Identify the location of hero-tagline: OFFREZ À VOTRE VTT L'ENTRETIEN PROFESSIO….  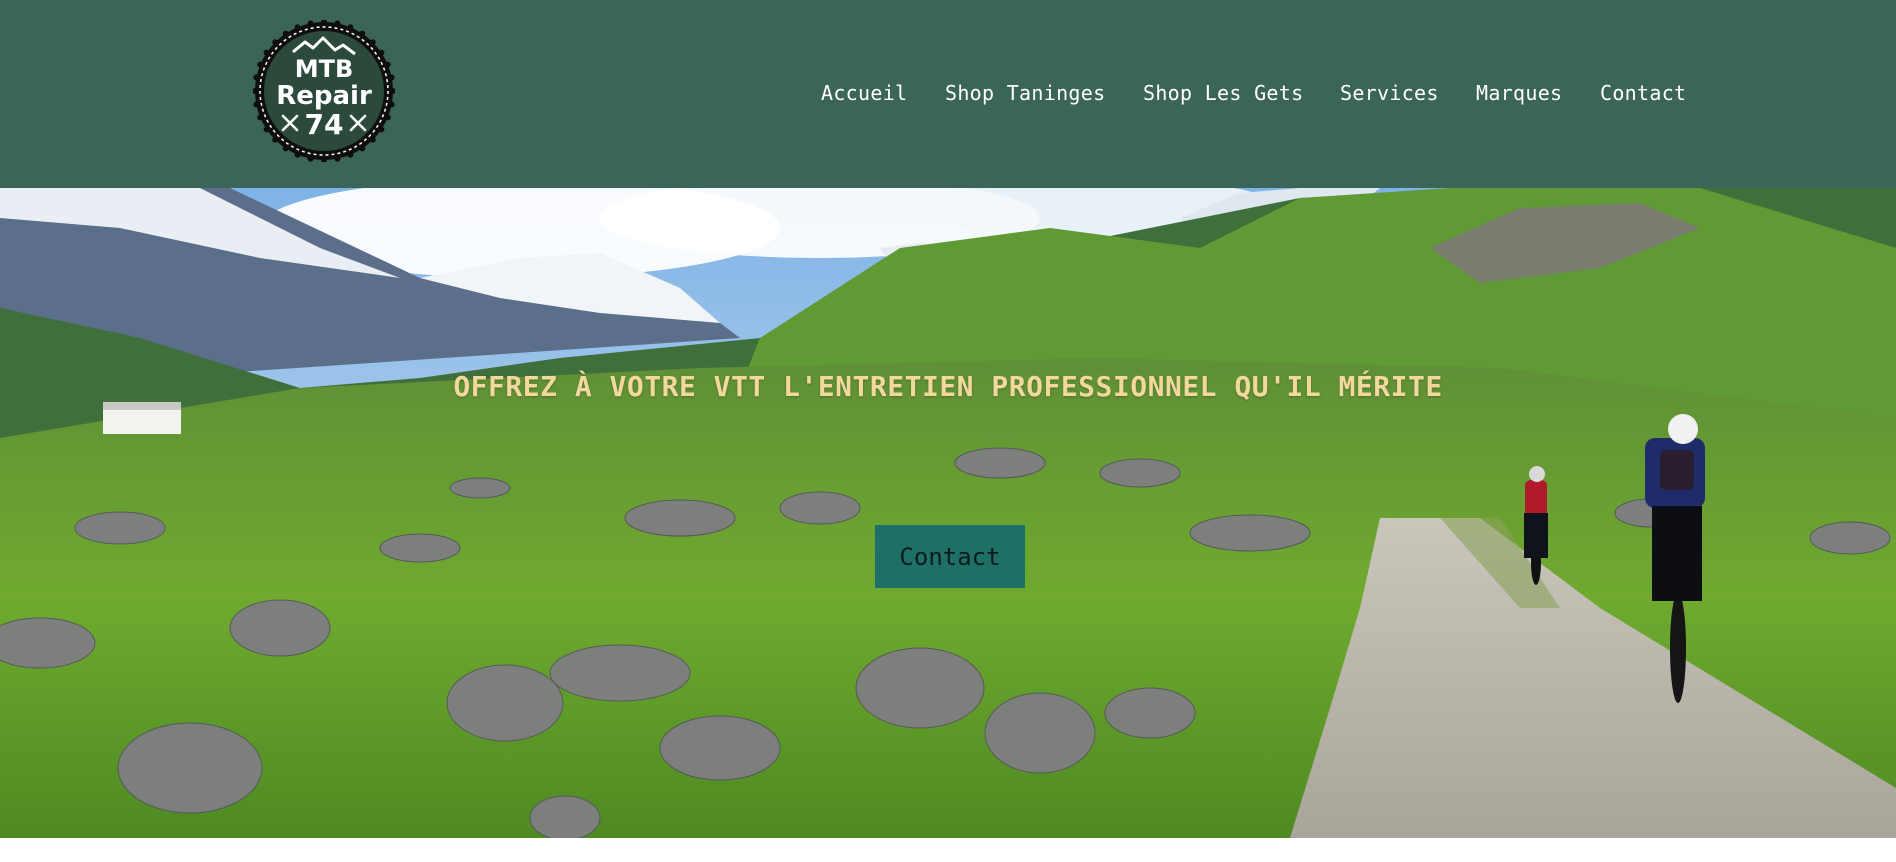
(948, 386).